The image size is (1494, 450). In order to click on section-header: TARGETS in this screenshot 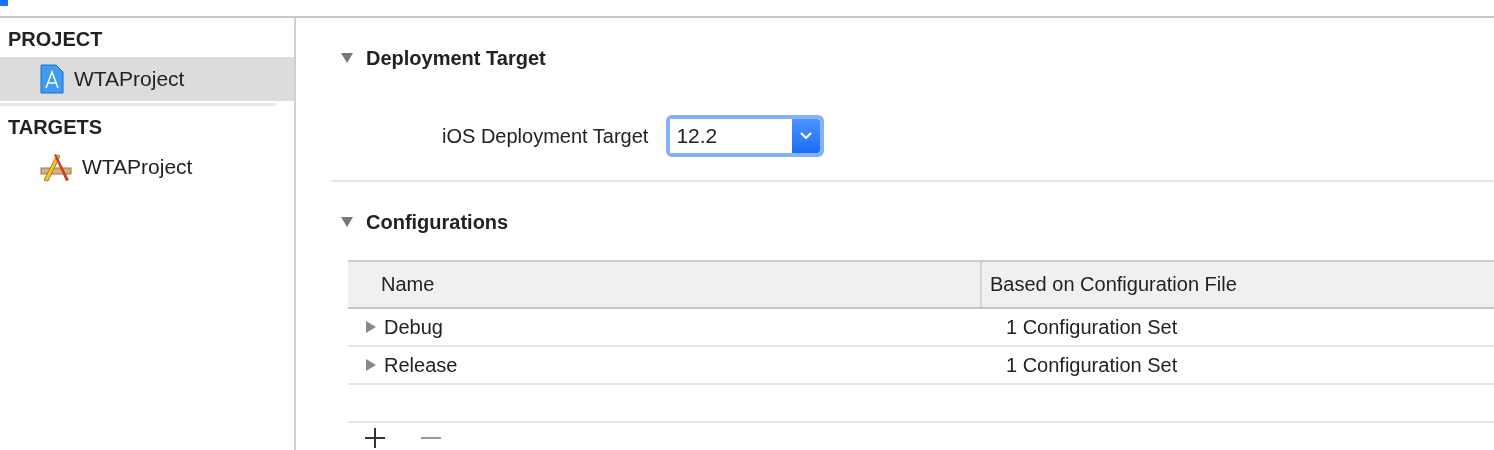, I will do `click(55, 127)`.